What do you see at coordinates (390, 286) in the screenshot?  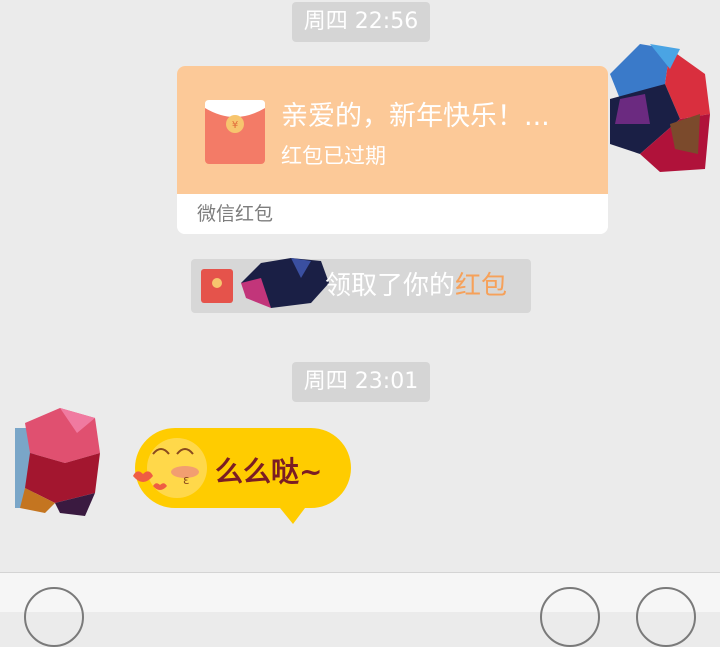 I see `notice-message: 领取了你的` at bounding box center [390, 286].